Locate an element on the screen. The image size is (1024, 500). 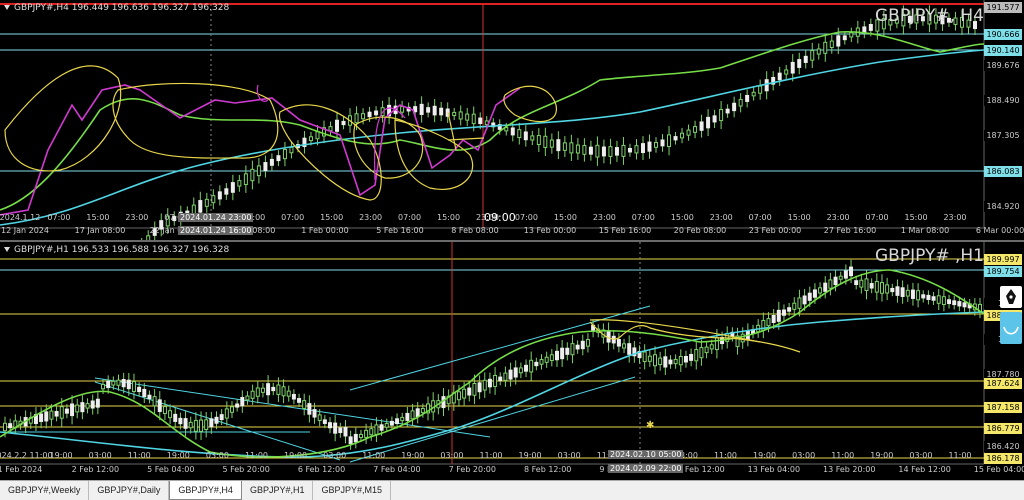
cup-tool-icon is located at coordinates (1011, 328).